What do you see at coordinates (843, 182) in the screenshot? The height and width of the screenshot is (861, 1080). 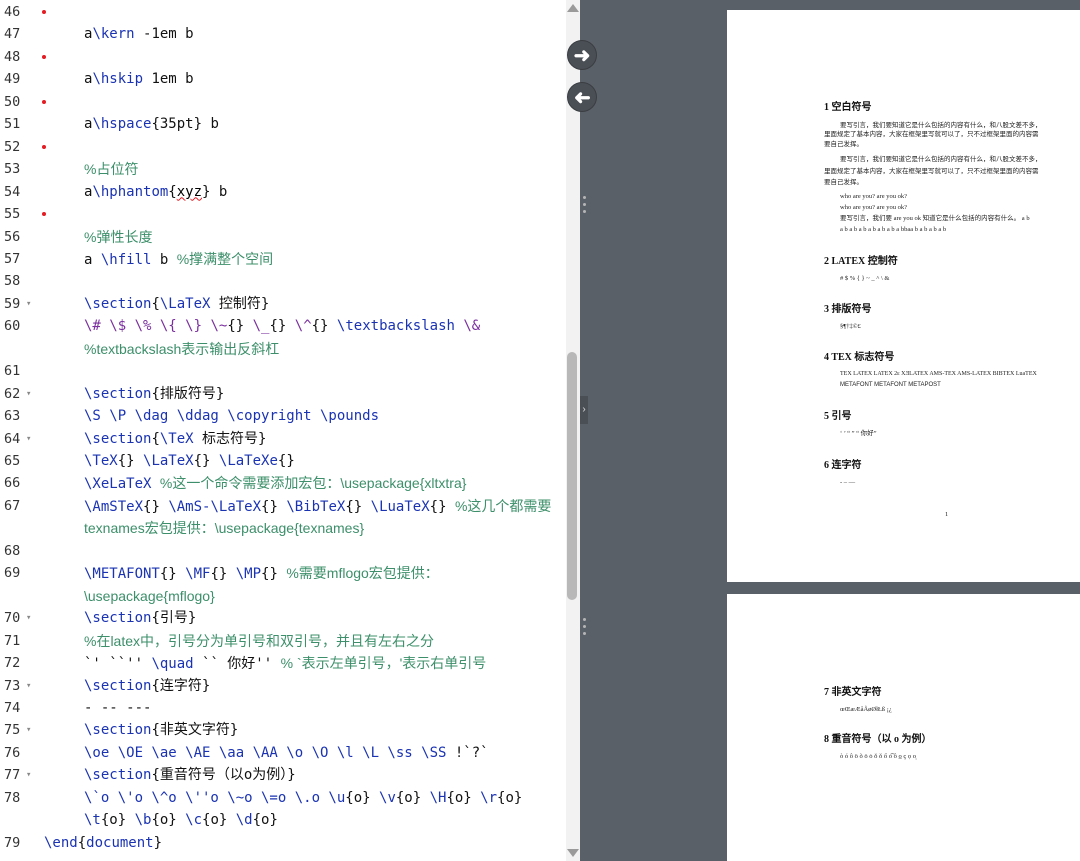 I see `pdf-text: 要自己发挥。` at bounding box center [843, 182].